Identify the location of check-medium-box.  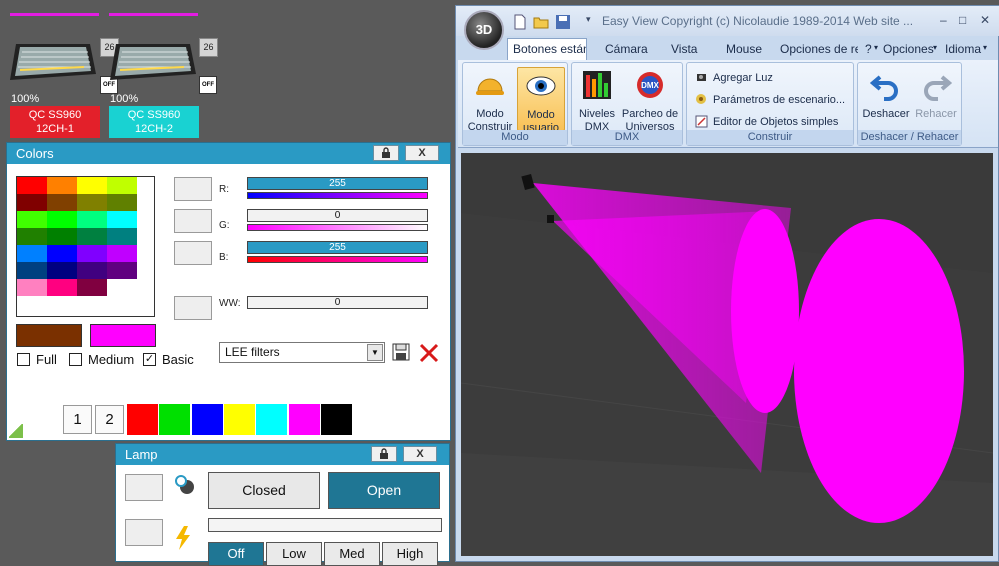
(75, 359).